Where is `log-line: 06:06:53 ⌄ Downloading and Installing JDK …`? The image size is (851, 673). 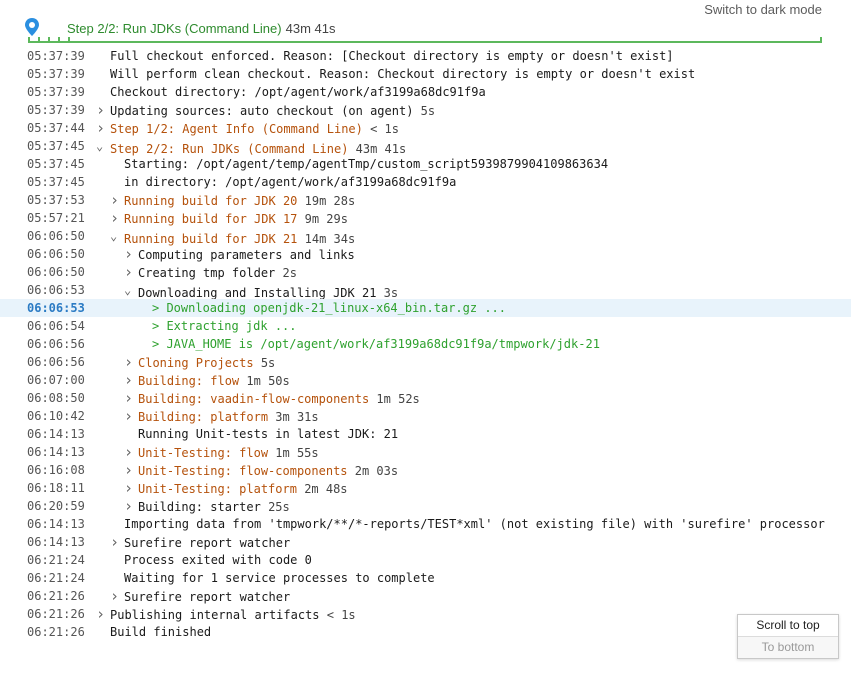 log-line: 06:06:53 ⌄ Downloading and Installing JDK … is located at coordinates (425, 290).